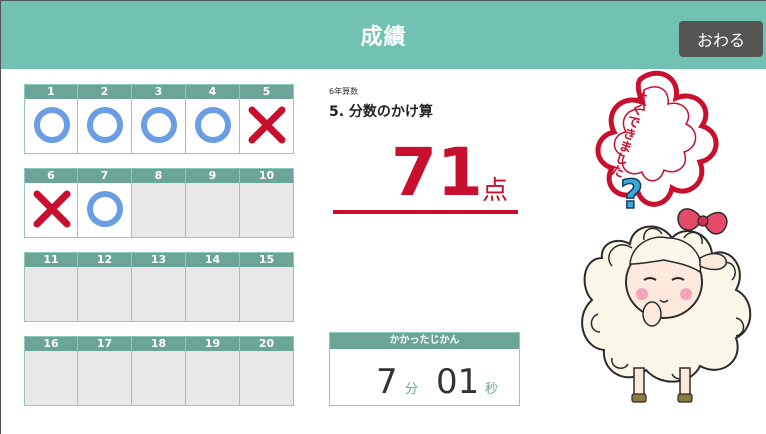 Image resolution: width=766 pixels, height=434 pixels. Describe the element at coordinates (631, 195) in the screenshot. I see `question-mark-icon: ?` at that location.